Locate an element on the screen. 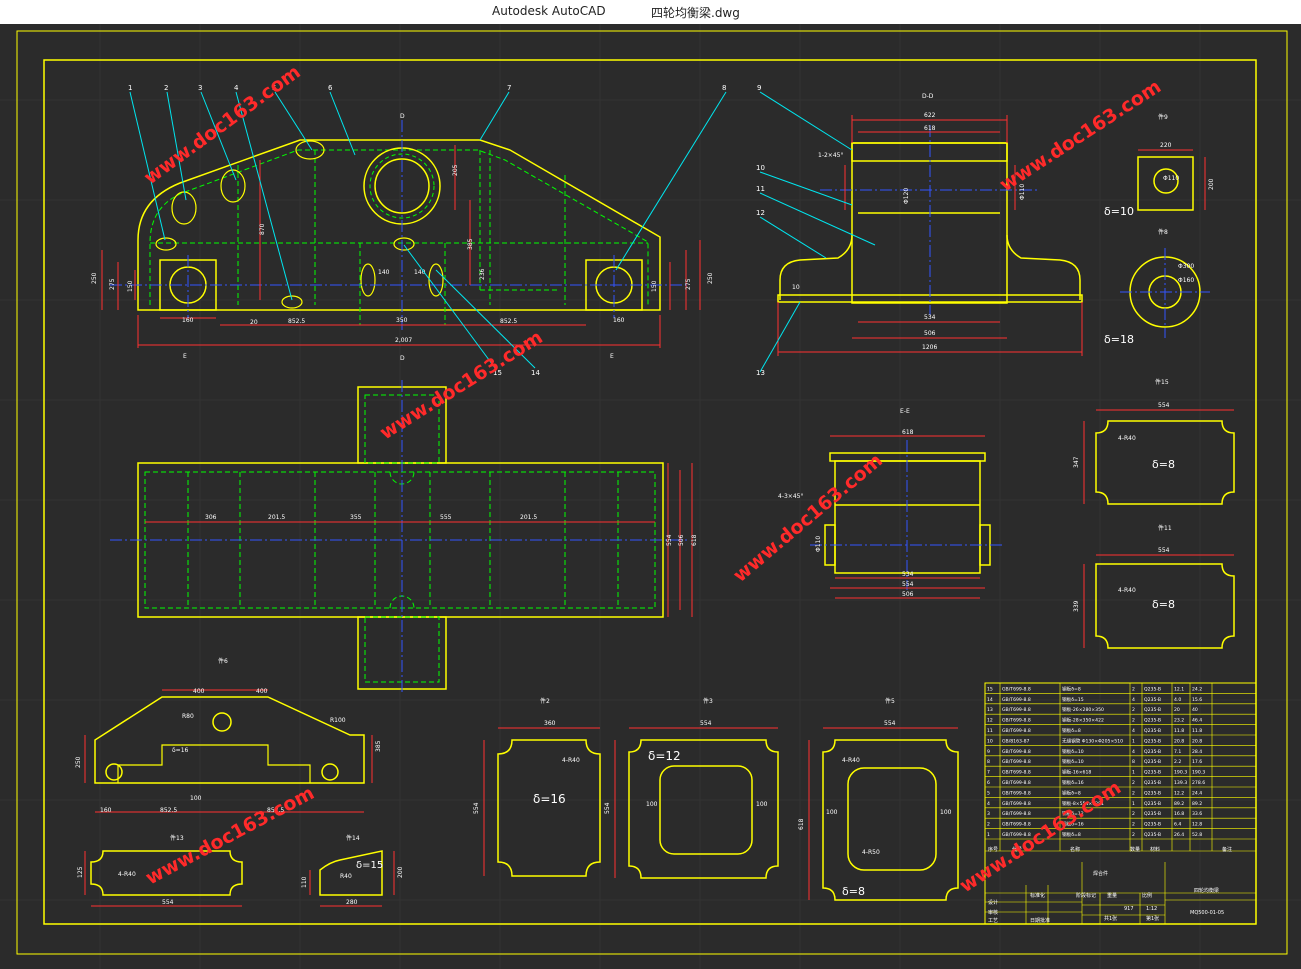 The height and width of the screenshot is (969, 1301). part11-title: 件11 is located at coordinates (1165, 528).